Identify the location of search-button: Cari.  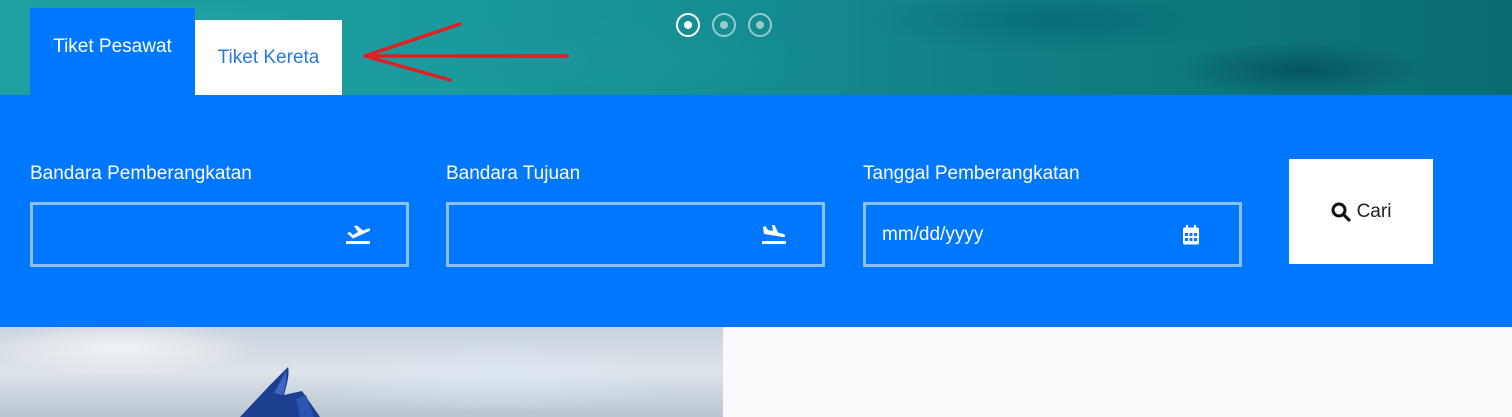
(1361, 211).